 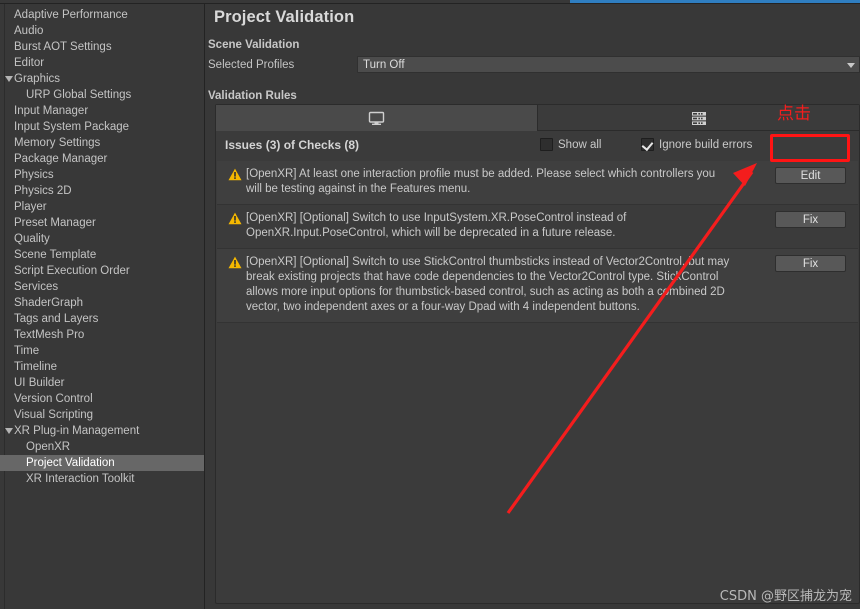 I want to click on sidebar-item-openxr: OpenXR, so click(x=102, y=447).